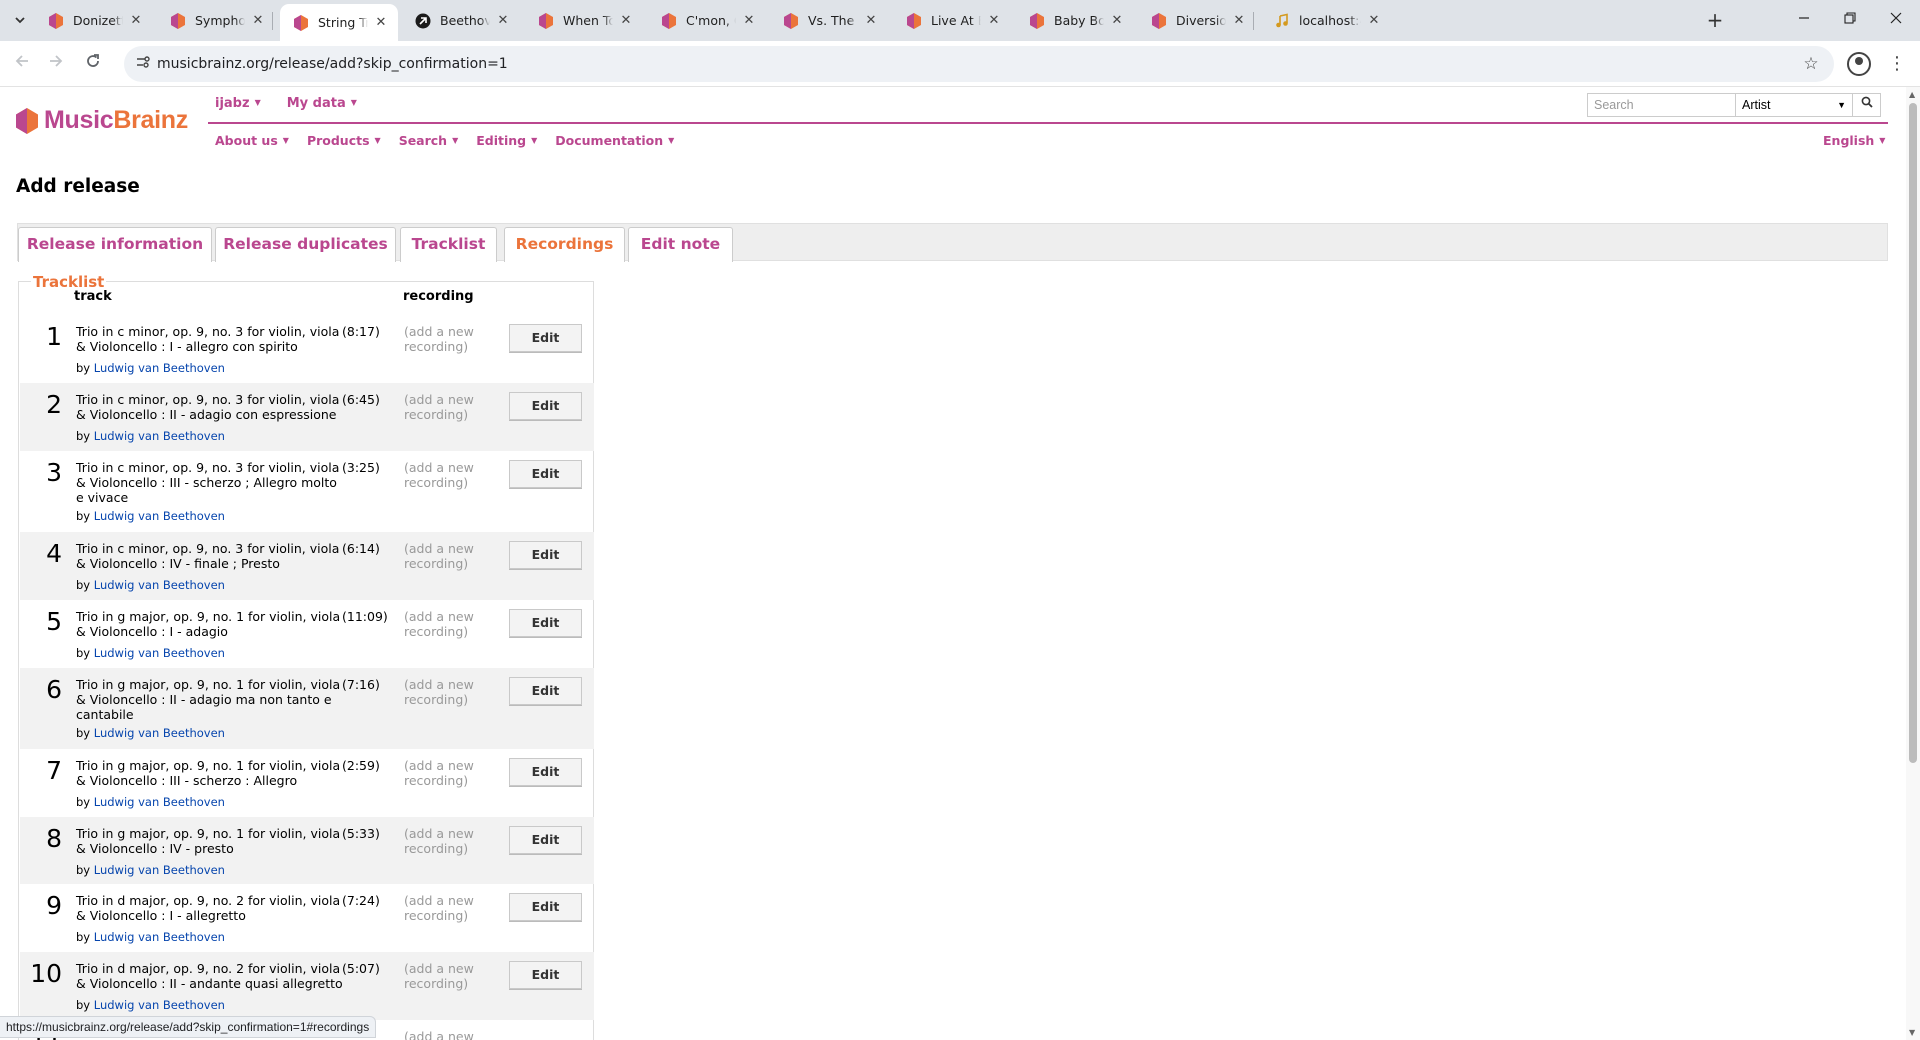 The width and height of the screenshot is (1920, 1040). I want to click on search-type-select: Artist ▼, so click(1794, 105).